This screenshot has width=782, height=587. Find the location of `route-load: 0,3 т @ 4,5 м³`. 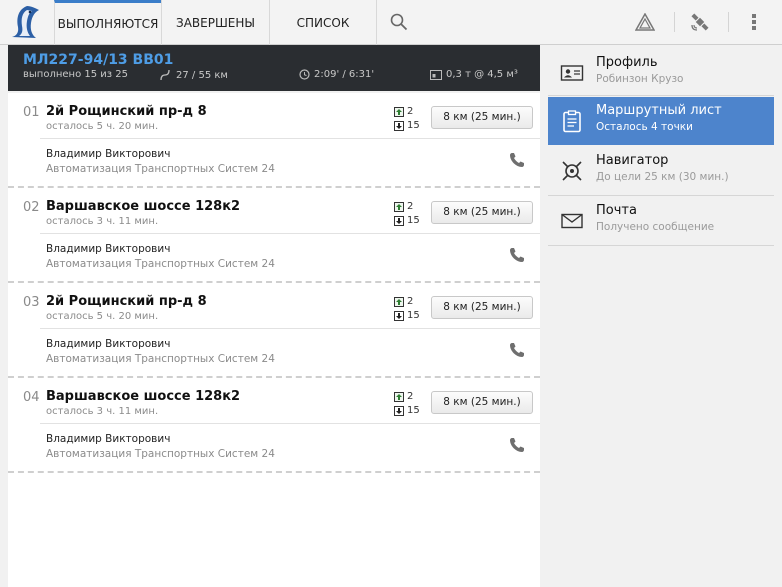

route-load: 0,3 т @ 4,5 м³ is located at coordinates (474, 74).